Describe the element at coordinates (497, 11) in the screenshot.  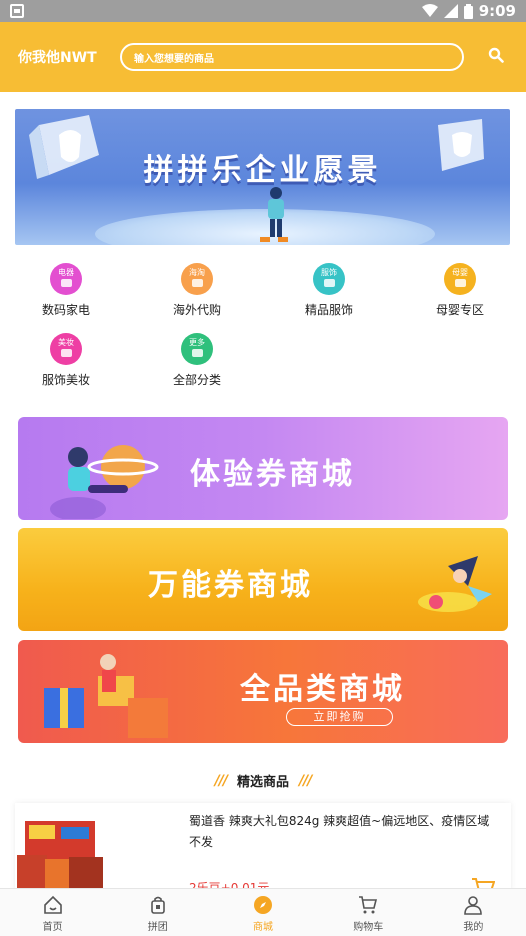
I see `status-time: 9:09` at that location.